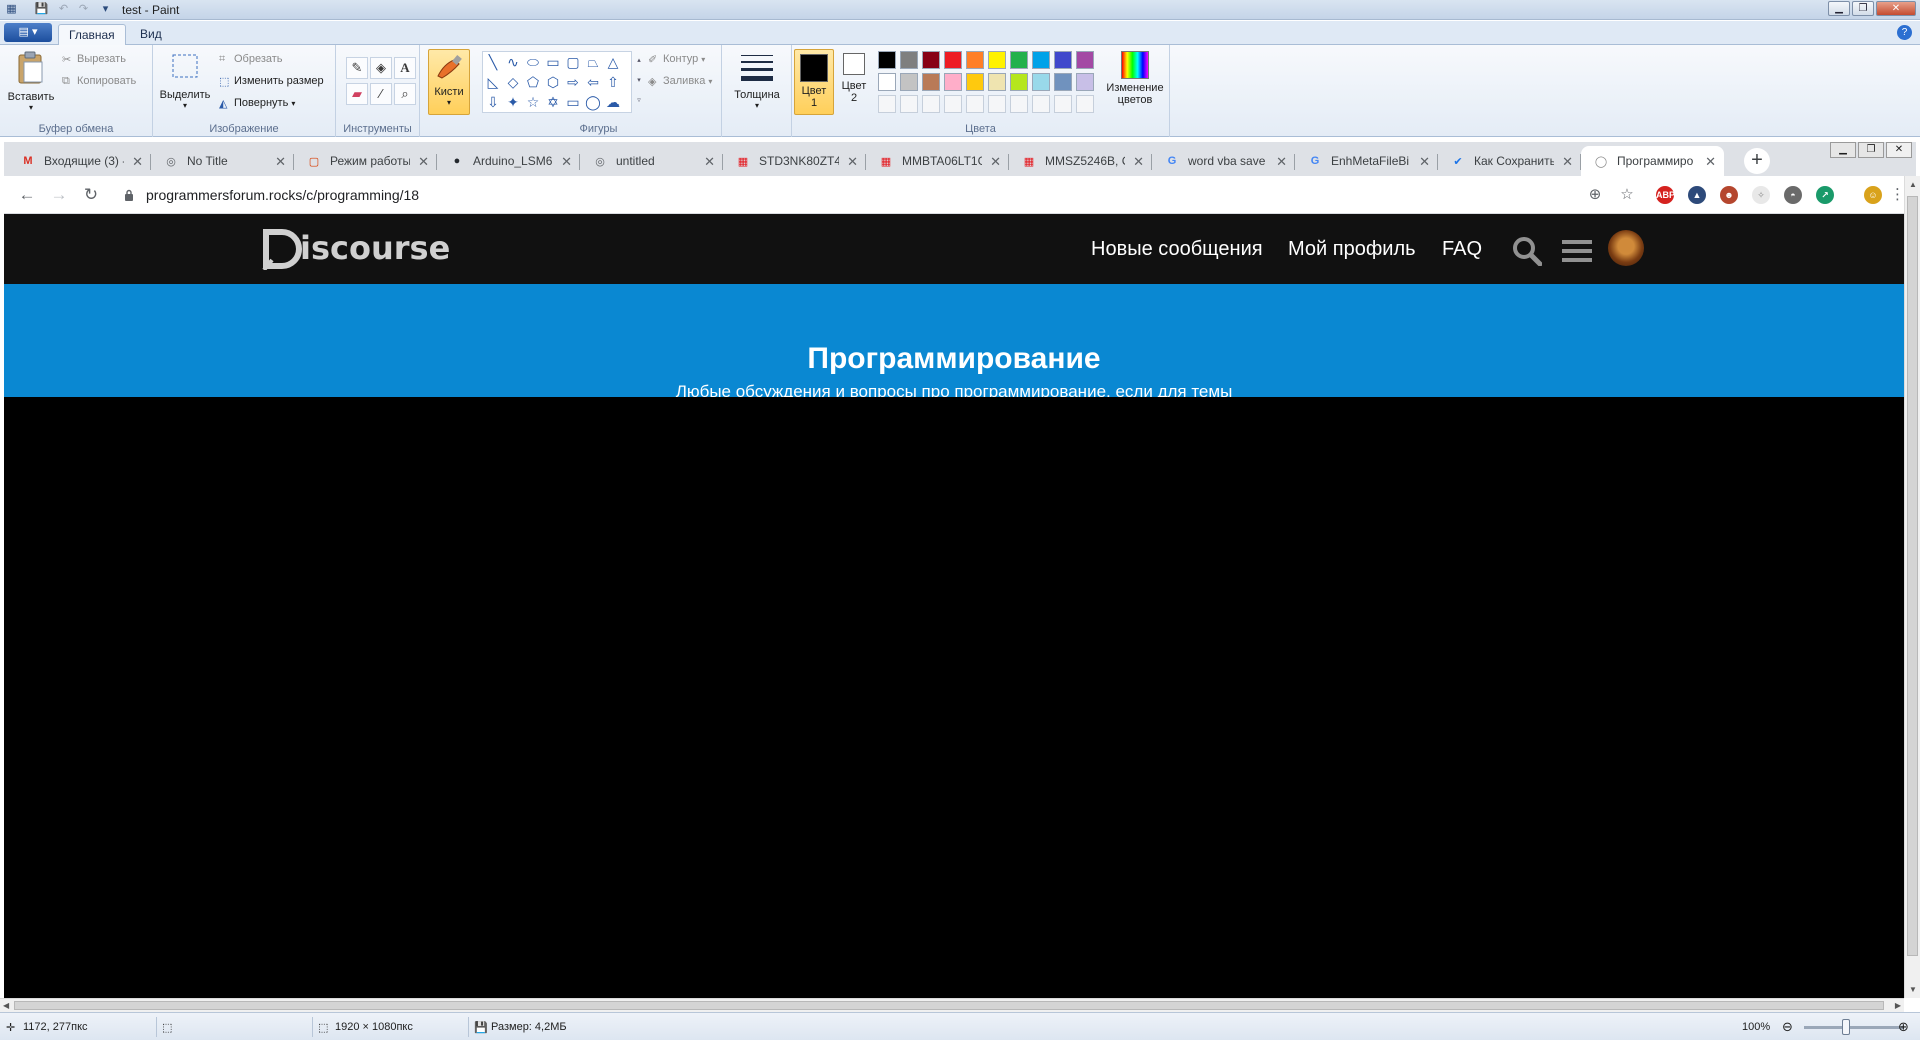 This screenshot has width=1920, height=1040. I want to click on left-arrow-shape-icon: ⇦, so click(593, 82).